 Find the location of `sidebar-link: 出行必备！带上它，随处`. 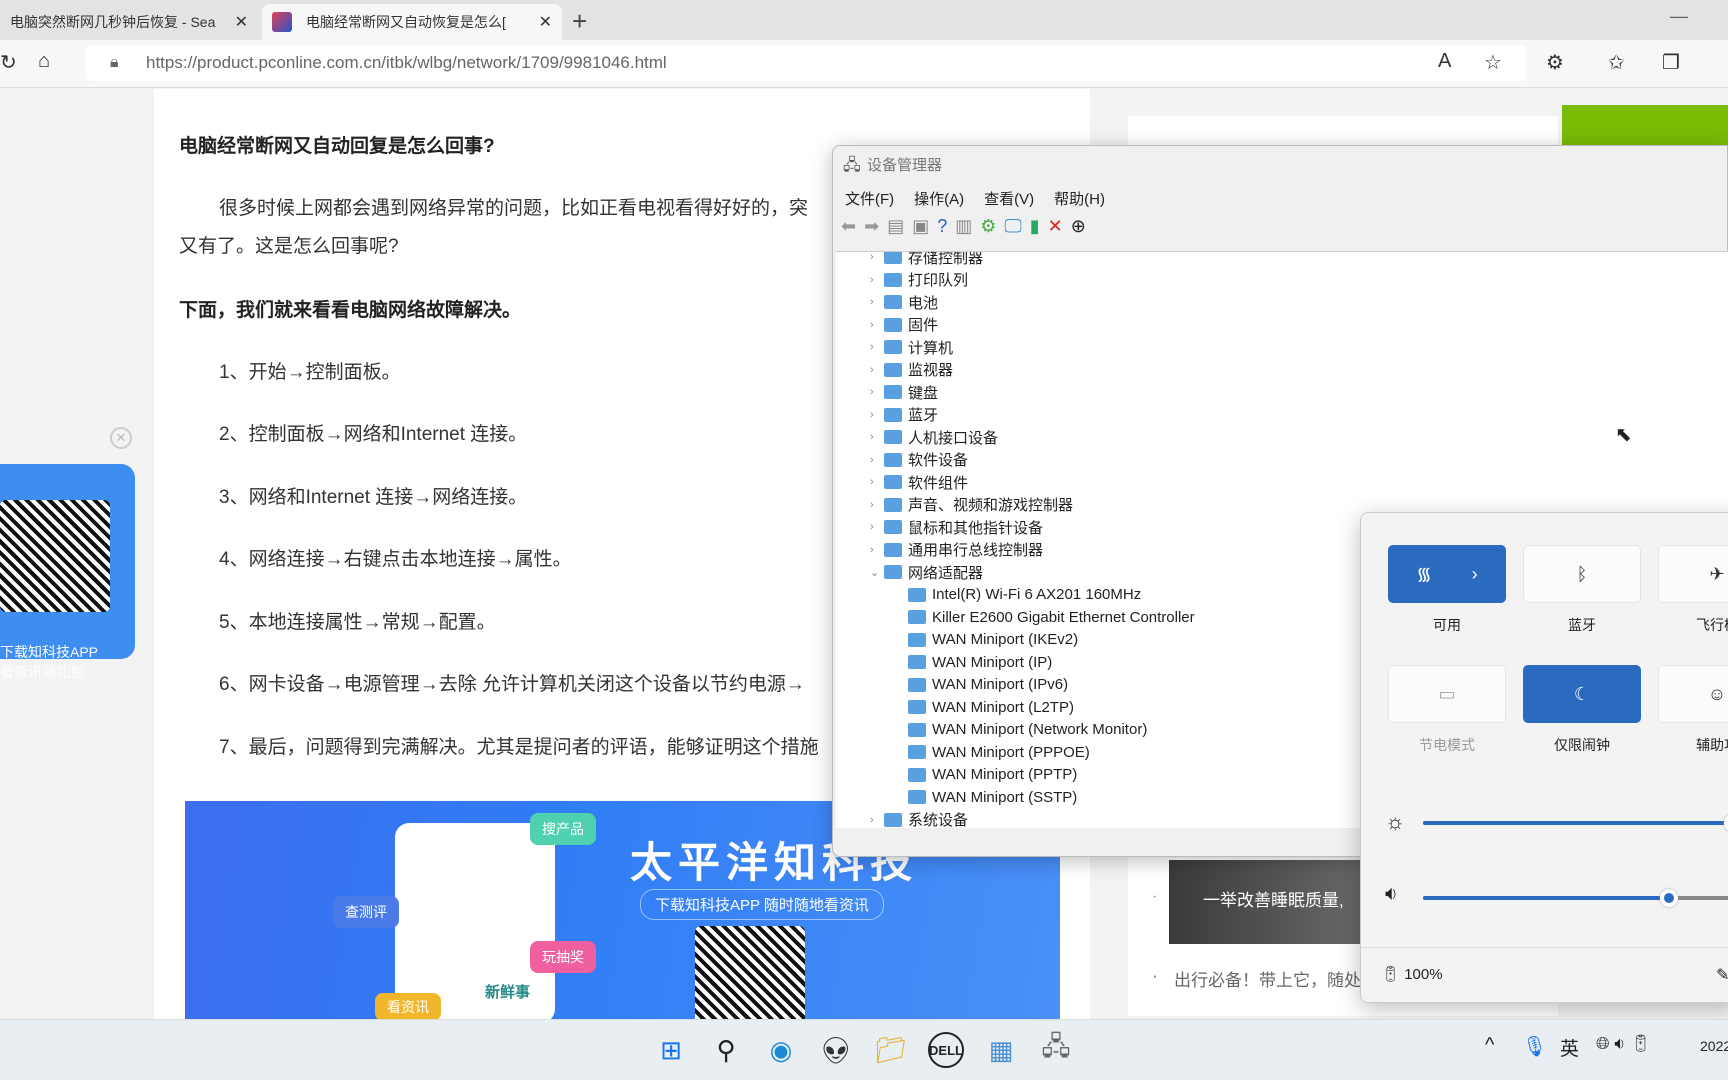

sidebar-link: 出行必备！带上它，随处 is located at coordinates (1267, 978).